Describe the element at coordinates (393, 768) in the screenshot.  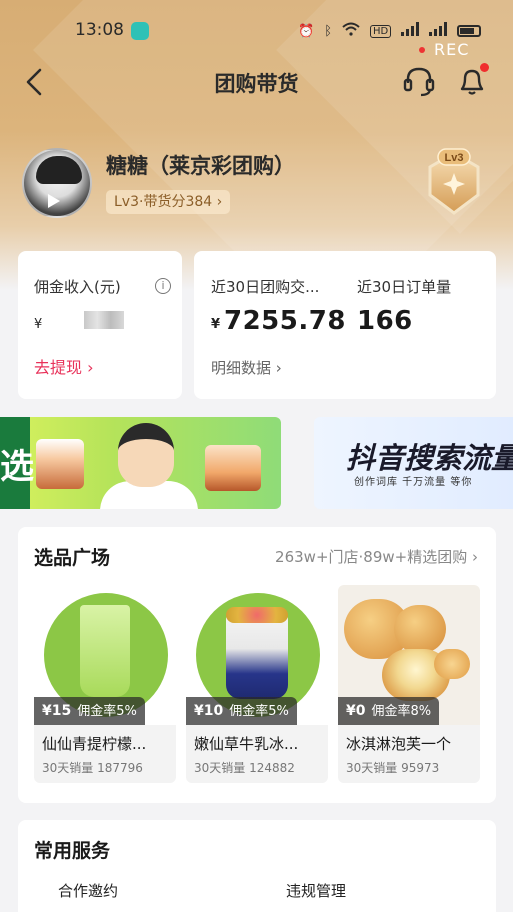
I see `product-sales: 30天销量 95973` at that location.